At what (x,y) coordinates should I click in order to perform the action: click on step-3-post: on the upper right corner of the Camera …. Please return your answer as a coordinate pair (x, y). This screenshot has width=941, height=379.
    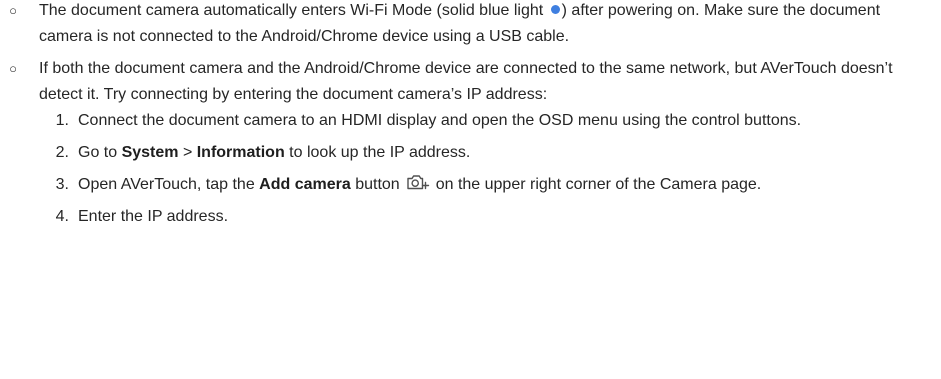
    Looking at the image, I should click on (598, 184).